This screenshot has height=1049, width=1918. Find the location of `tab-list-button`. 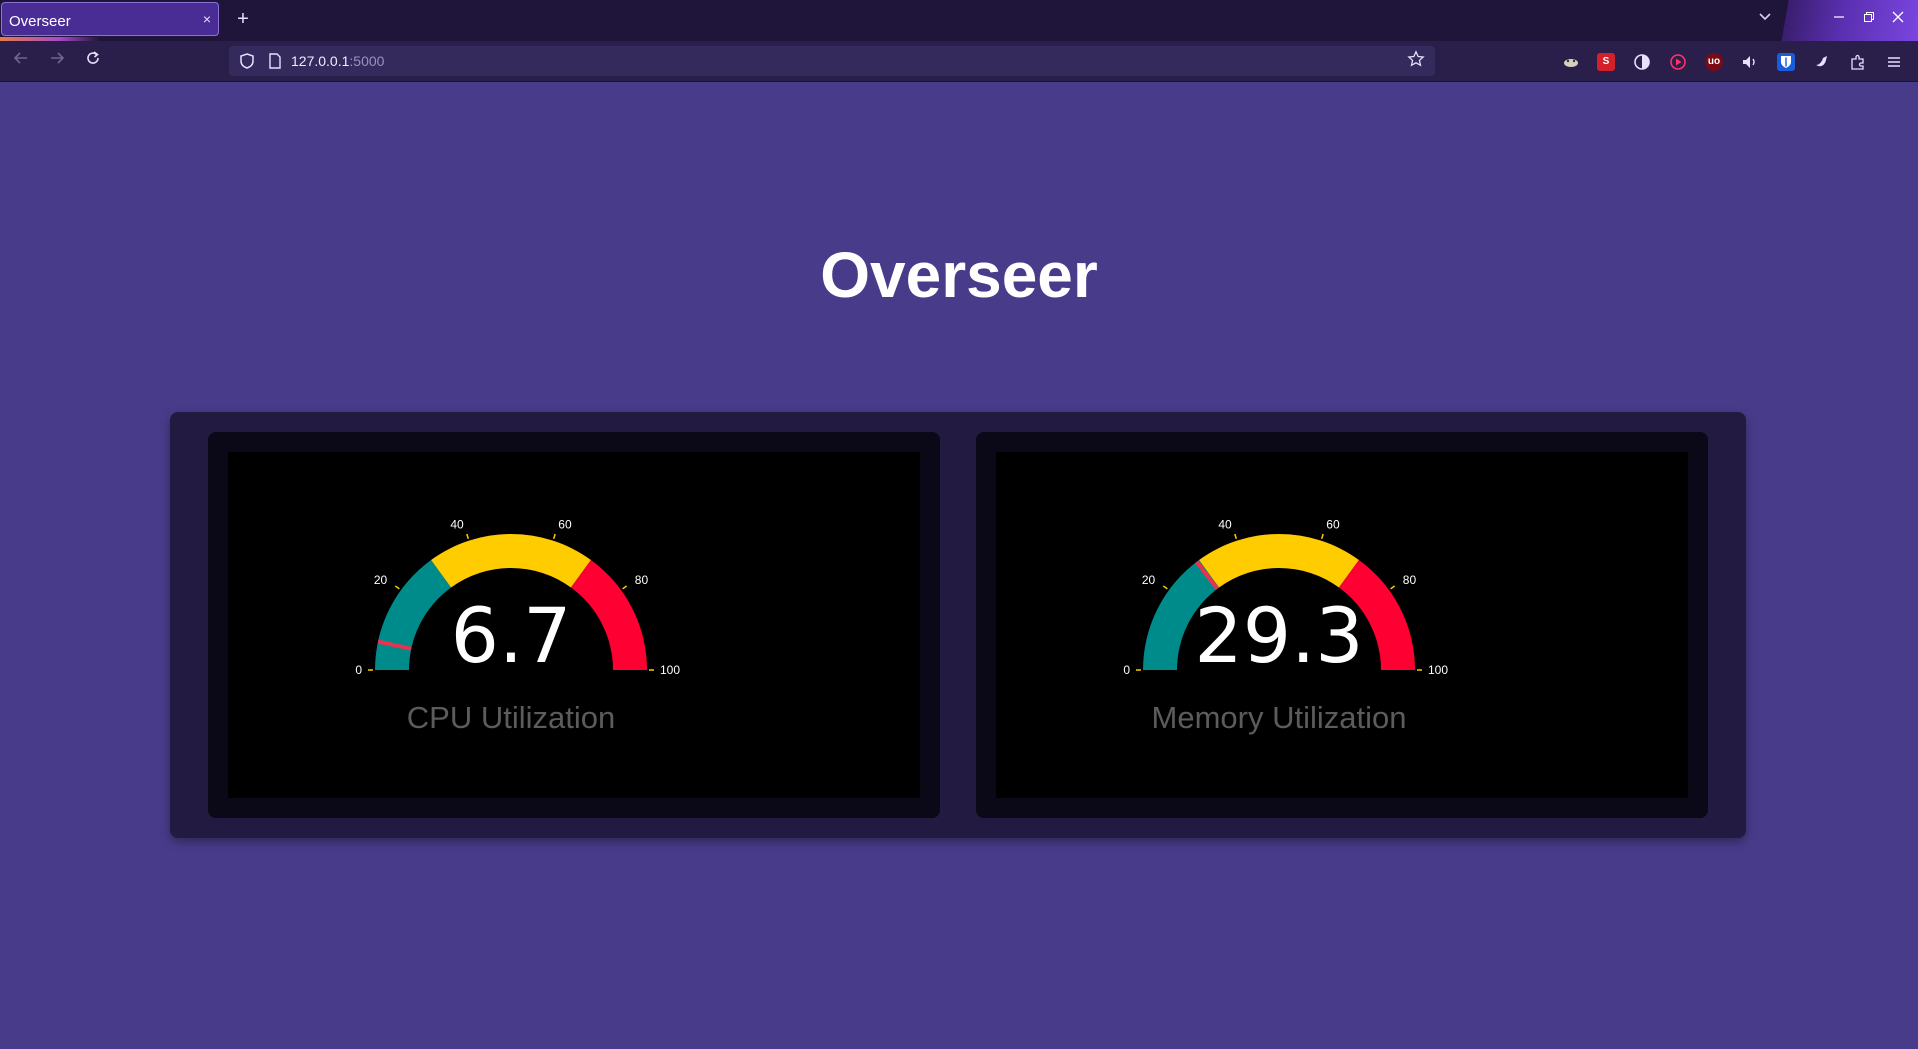

tab-list-button is located at coordinates (1765, 19).